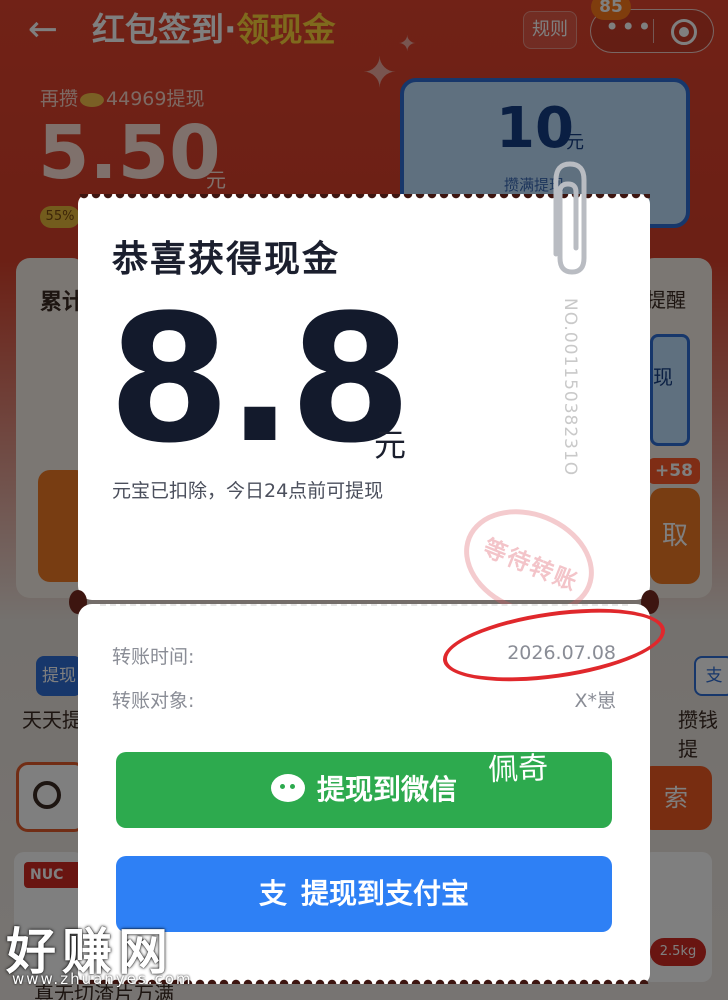  What do you see at coordinates (106, 954) in the screenshot?
I see `site-watermark: 好赚网 www.zhuanyes.com` at bounding box center [106, 954].